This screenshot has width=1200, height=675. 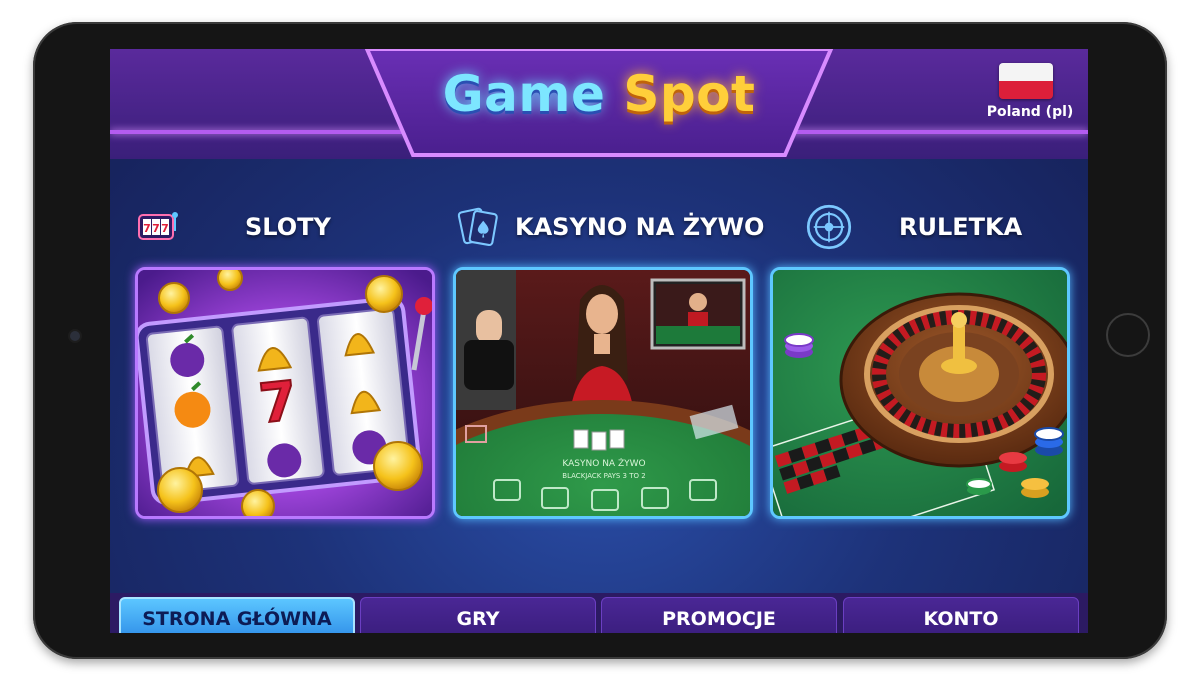 I want to click on bottom-navigation: STRONA GŁÓWNA GRY PROMOCJE KONTO, so click(x=599, y=613).